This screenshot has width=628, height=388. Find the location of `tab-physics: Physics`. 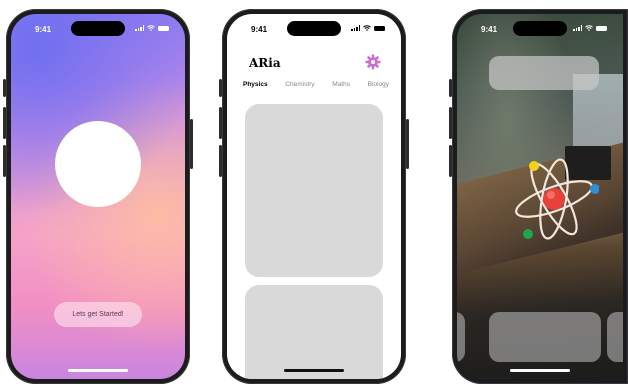

tab-physics: Physics is located at coordinates (255, 84).